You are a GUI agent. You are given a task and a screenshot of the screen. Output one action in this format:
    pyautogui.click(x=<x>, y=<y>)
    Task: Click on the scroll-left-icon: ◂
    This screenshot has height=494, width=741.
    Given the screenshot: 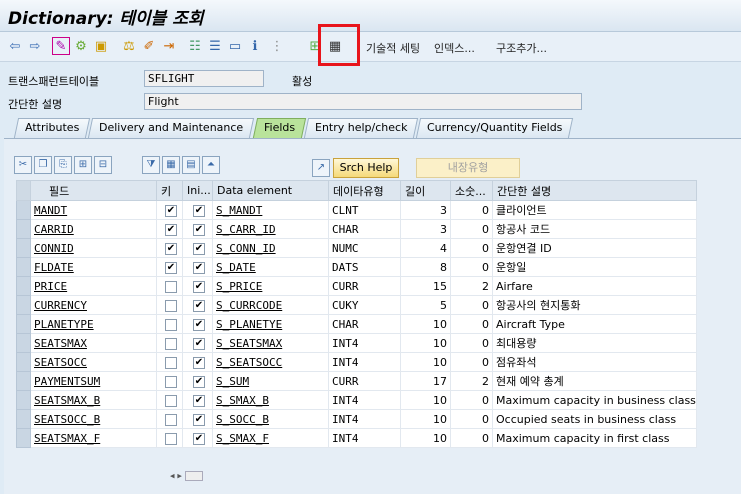 What is the action you would take?
    pyautogui.click(x=172, y=477)
    